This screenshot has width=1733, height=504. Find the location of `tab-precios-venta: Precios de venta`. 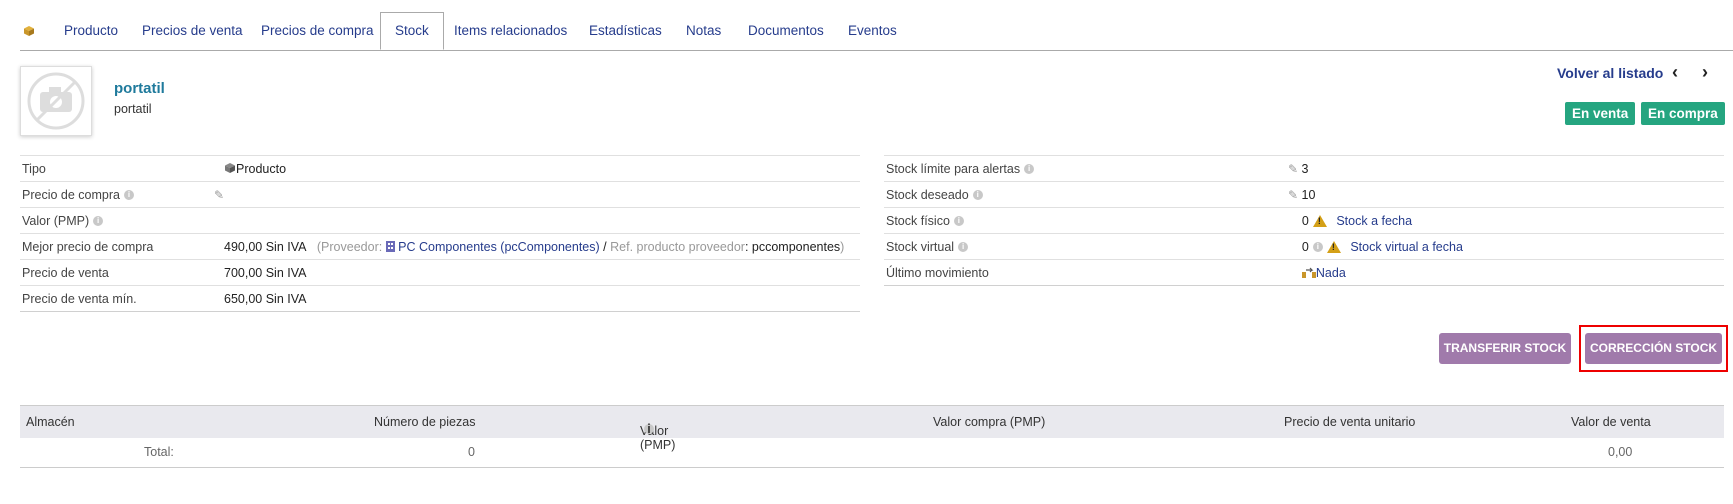

tab-precios-venta: Precios de venta is located at coordinates (192, 31).